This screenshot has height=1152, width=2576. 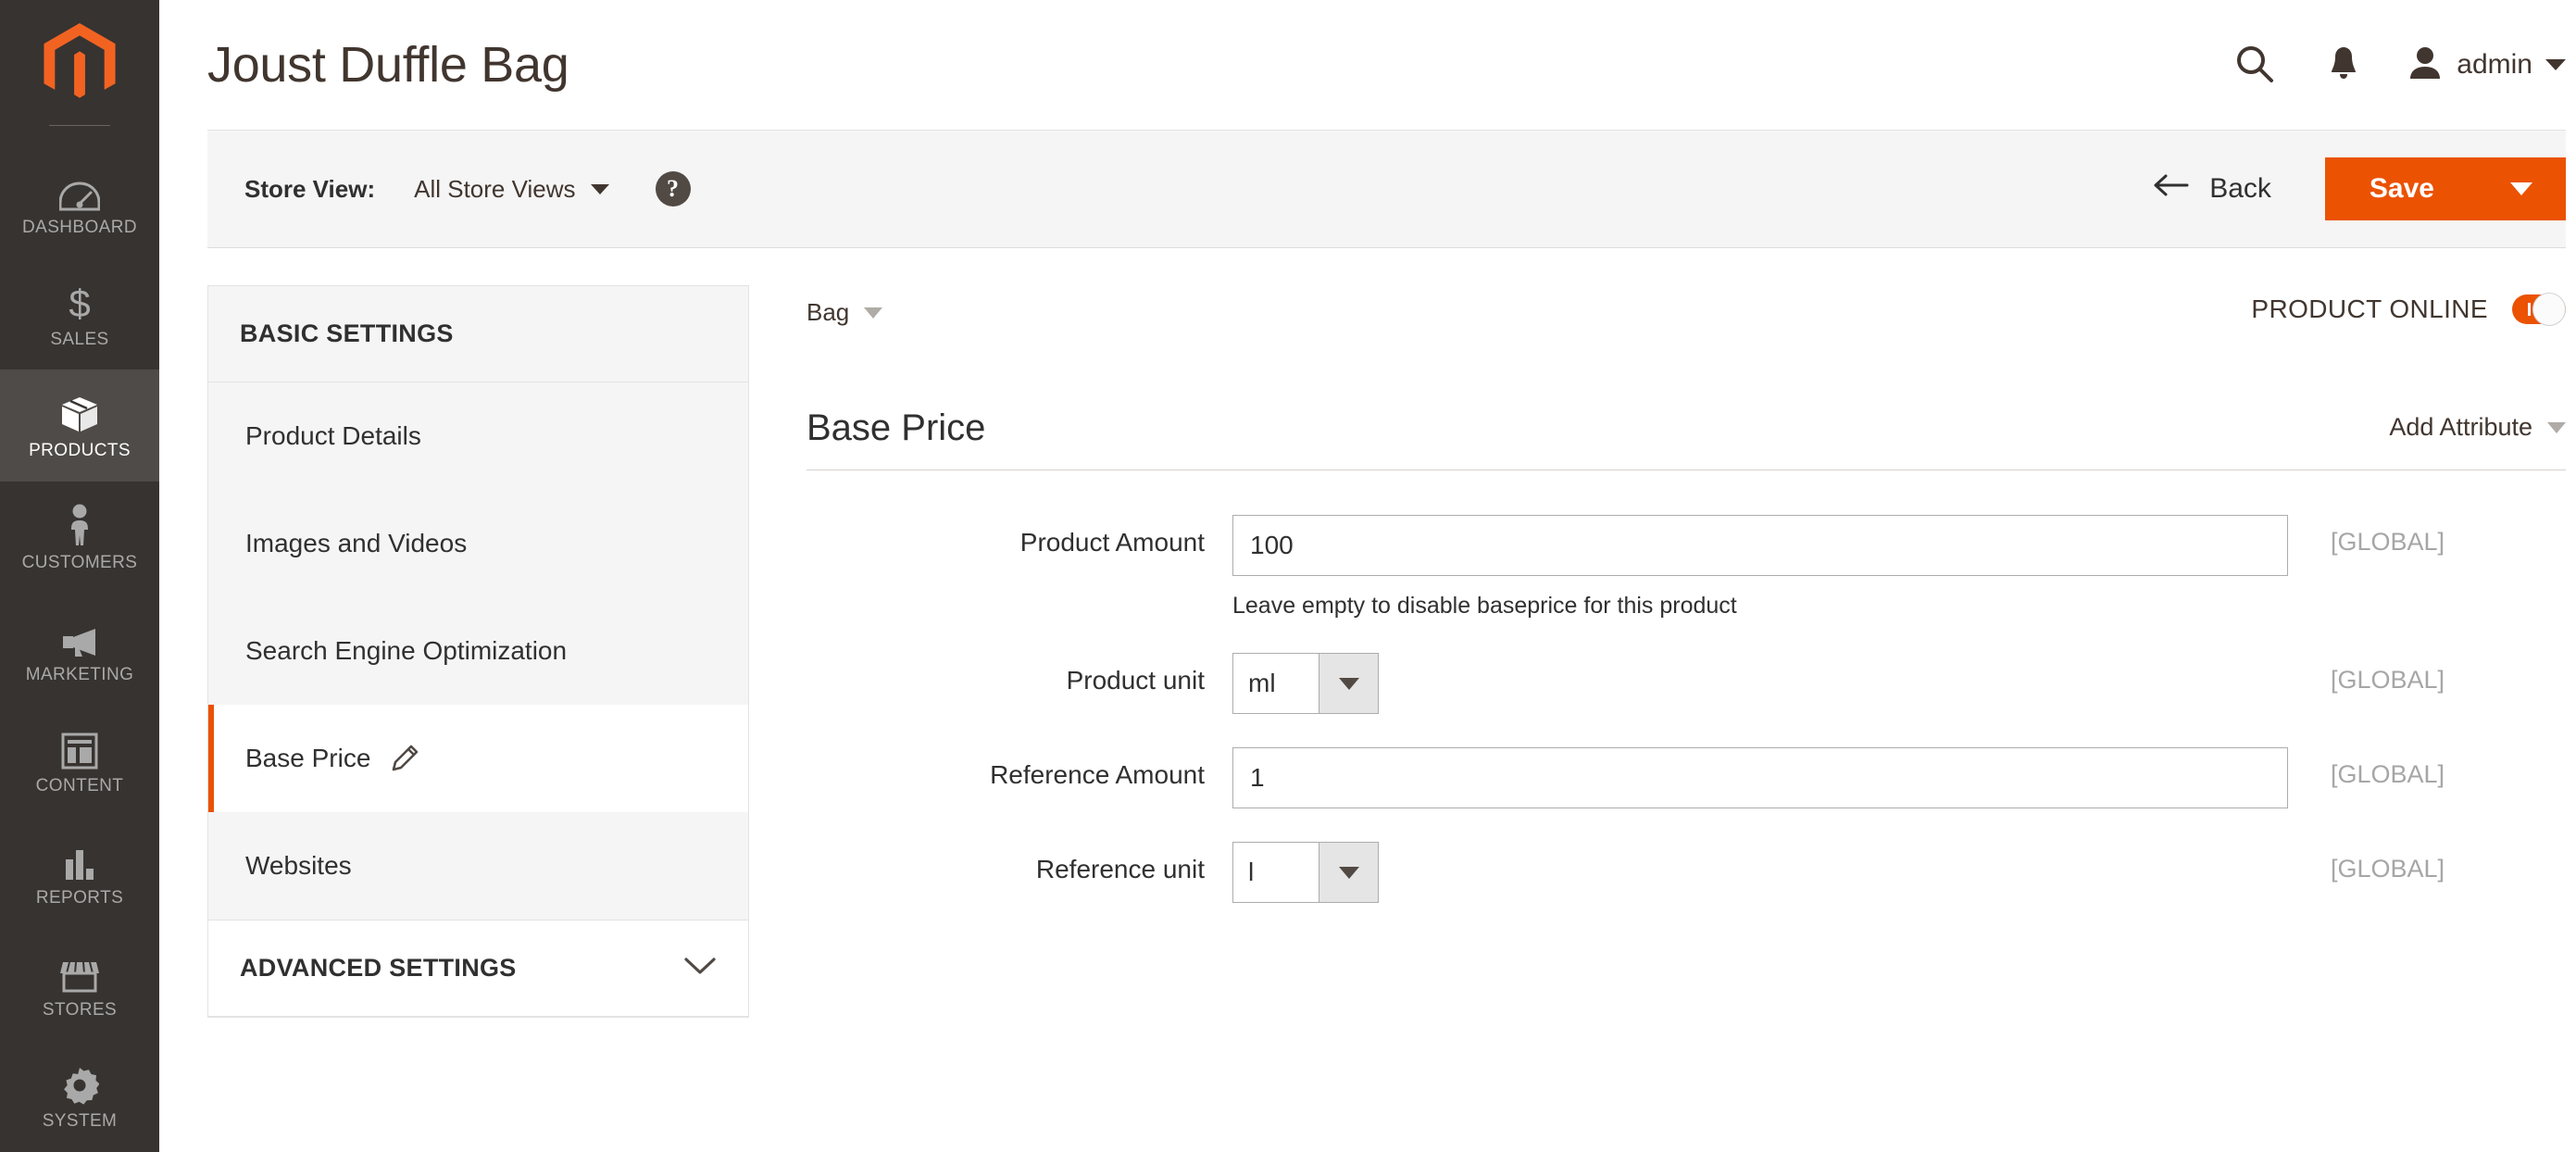 What do you see at coordinates (2486, 65) in the screenshot?
I see `admin-menu: admin` at bounding box center [2486, 65].